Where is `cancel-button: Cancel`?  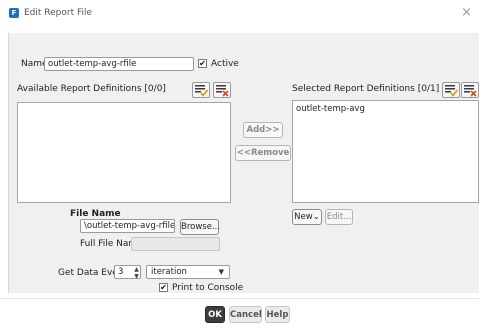
cancel-button: Cancel is located at coordinates (245, 314).